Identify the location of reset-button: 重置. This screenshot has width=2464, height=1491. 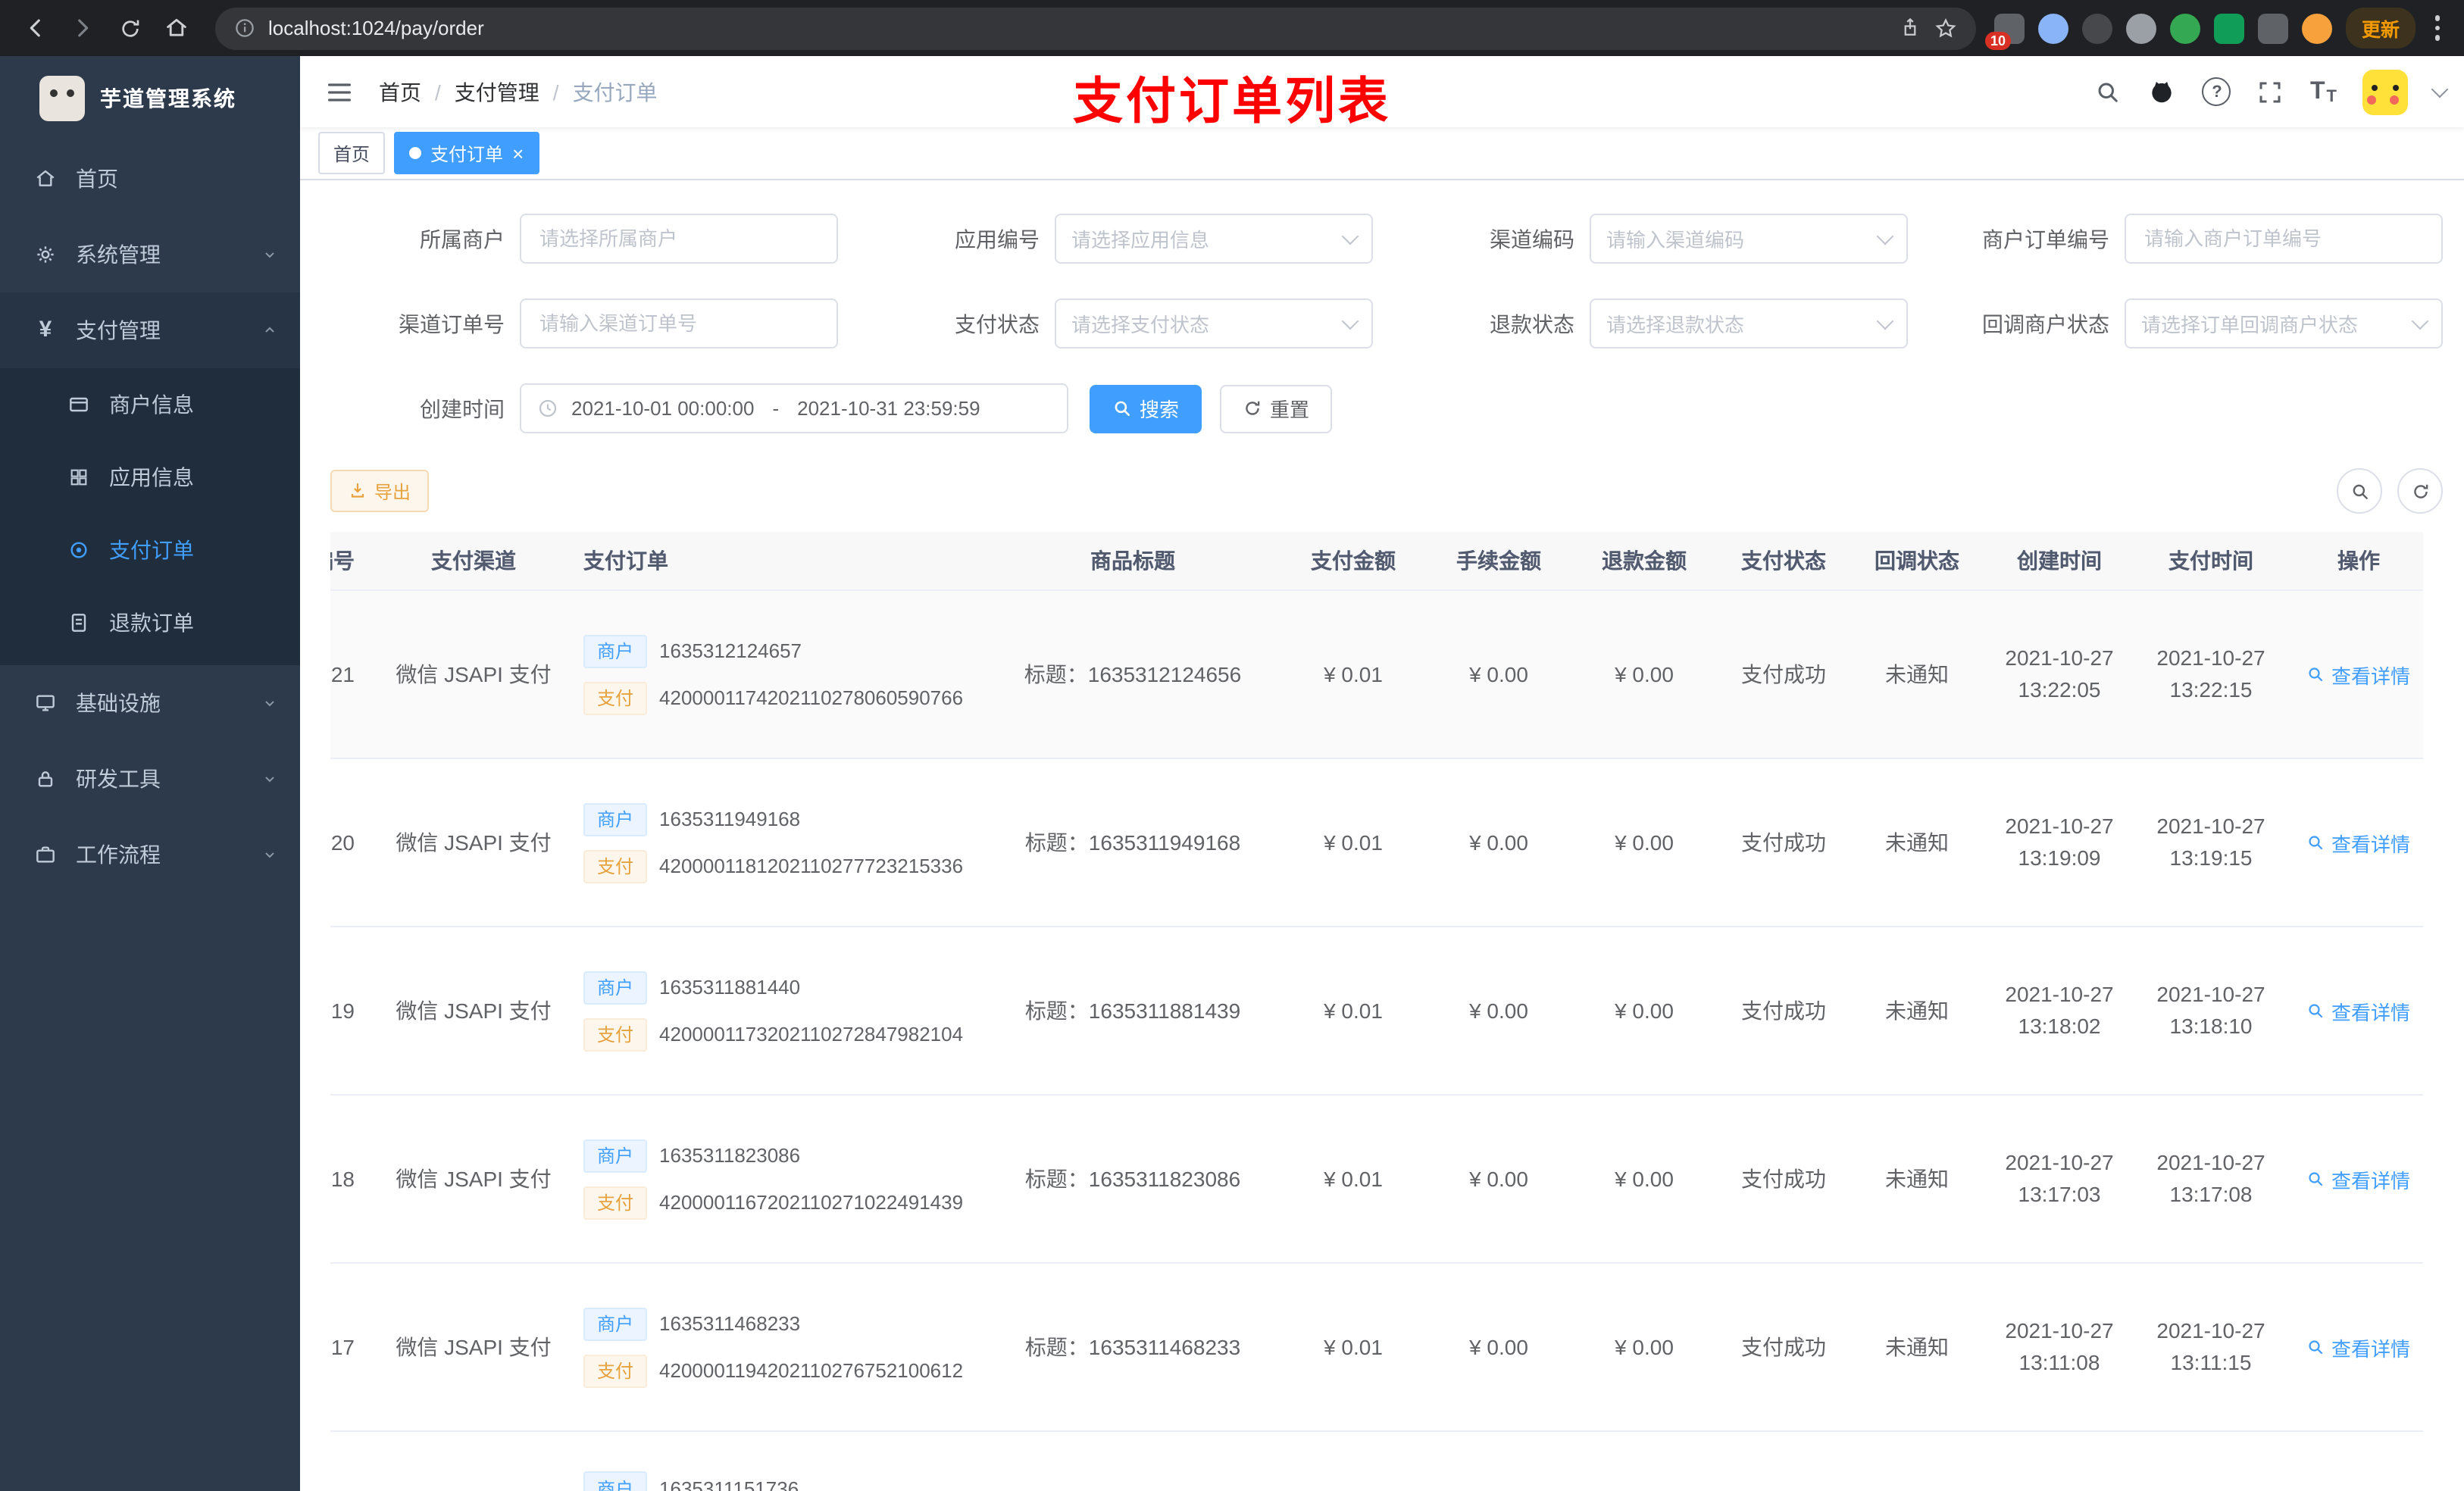
(1276, 408).